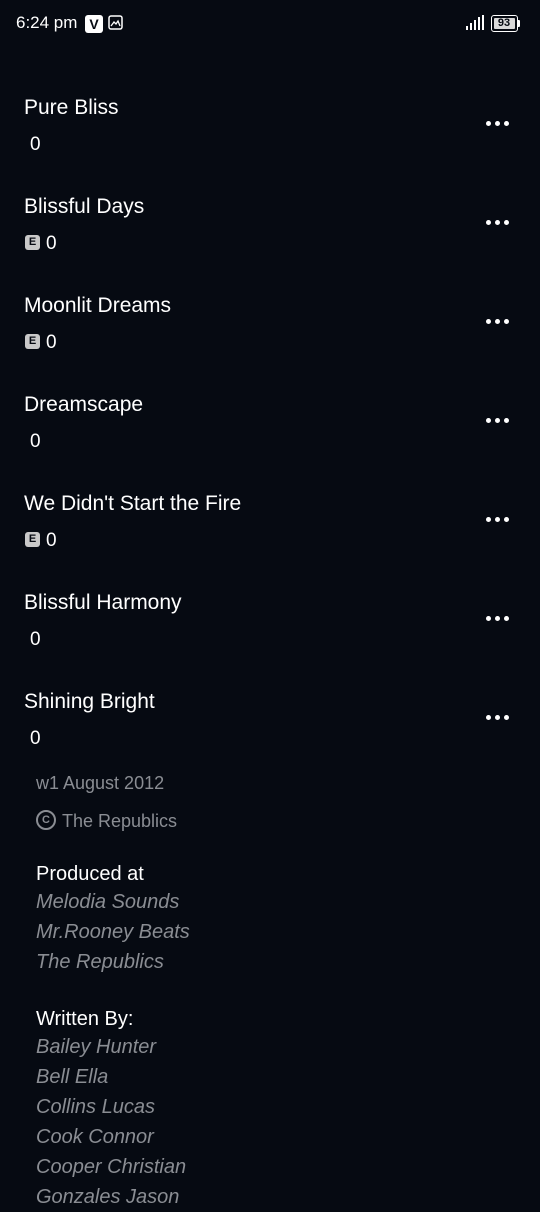 This screenshot has width=540, height=1212. What do you see at coordinates (276, 821) in the screenshot?
I see `copyright-line: C The Republics` at bounding box center [276, 821].